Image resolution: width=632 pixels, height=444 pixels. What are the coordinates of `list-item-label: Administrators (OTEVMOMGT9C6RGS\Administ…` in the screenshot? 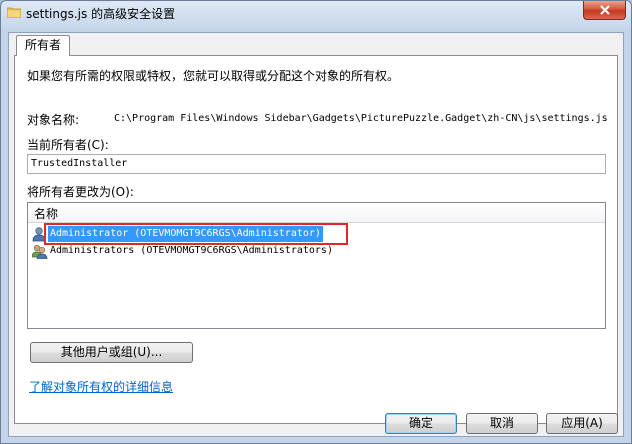 It's located at (191, 250).